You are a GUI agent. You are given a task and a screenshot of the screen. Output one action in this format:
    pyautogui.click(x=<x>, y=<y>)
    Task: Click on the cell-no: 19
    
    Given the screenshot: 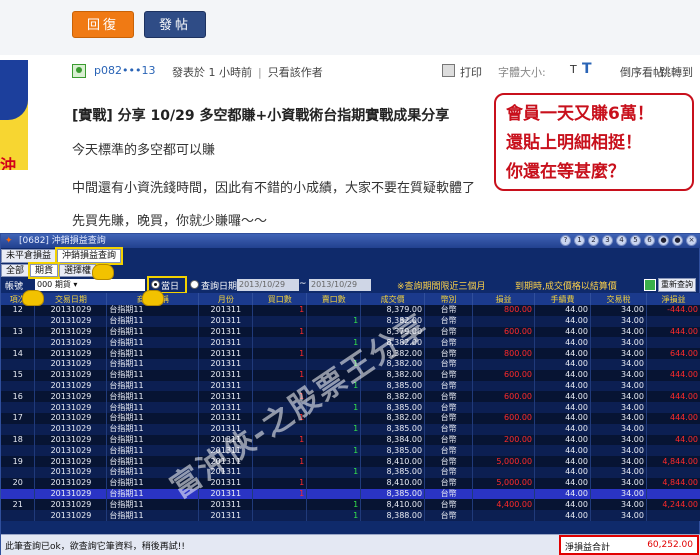 What is the action you would take?
    pyautogui.click(x=18, y=461)
    